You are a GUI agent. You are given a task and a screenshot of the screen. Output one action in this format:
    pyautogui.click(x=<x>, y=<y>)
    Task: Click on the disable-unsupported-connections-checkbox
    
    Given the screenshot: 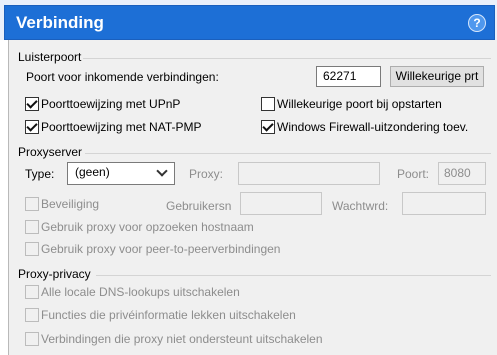 What is the action you would take?
    pyautogui.click(x=32, y=339)
    